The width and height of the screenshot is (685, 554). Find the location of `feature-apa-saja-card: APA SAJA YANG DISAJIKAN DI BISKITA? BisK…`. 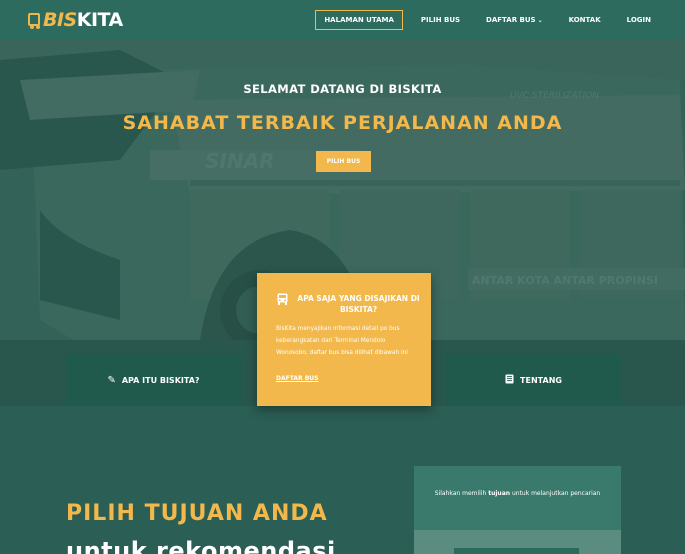

feature-apa-saja-card: APA SAJA YANG DISAJIKAN DI BISKITA? BisK… is located at coordinates (344, 339).